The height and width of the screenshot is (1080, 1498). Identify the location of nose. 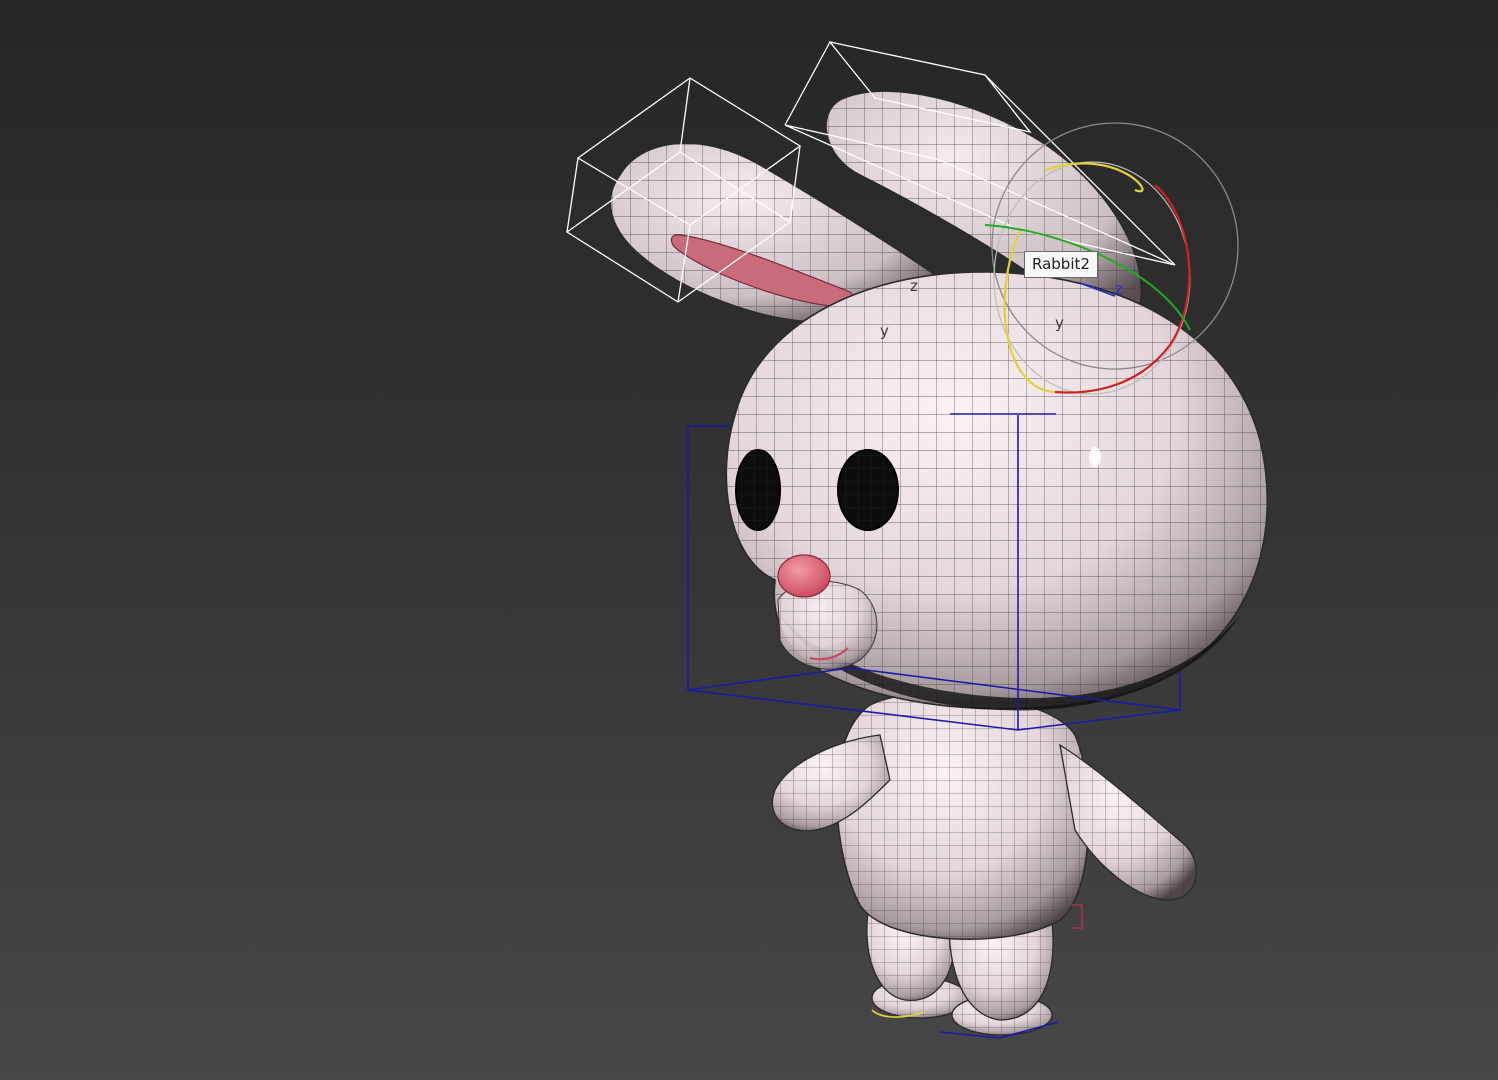
(804, 576).